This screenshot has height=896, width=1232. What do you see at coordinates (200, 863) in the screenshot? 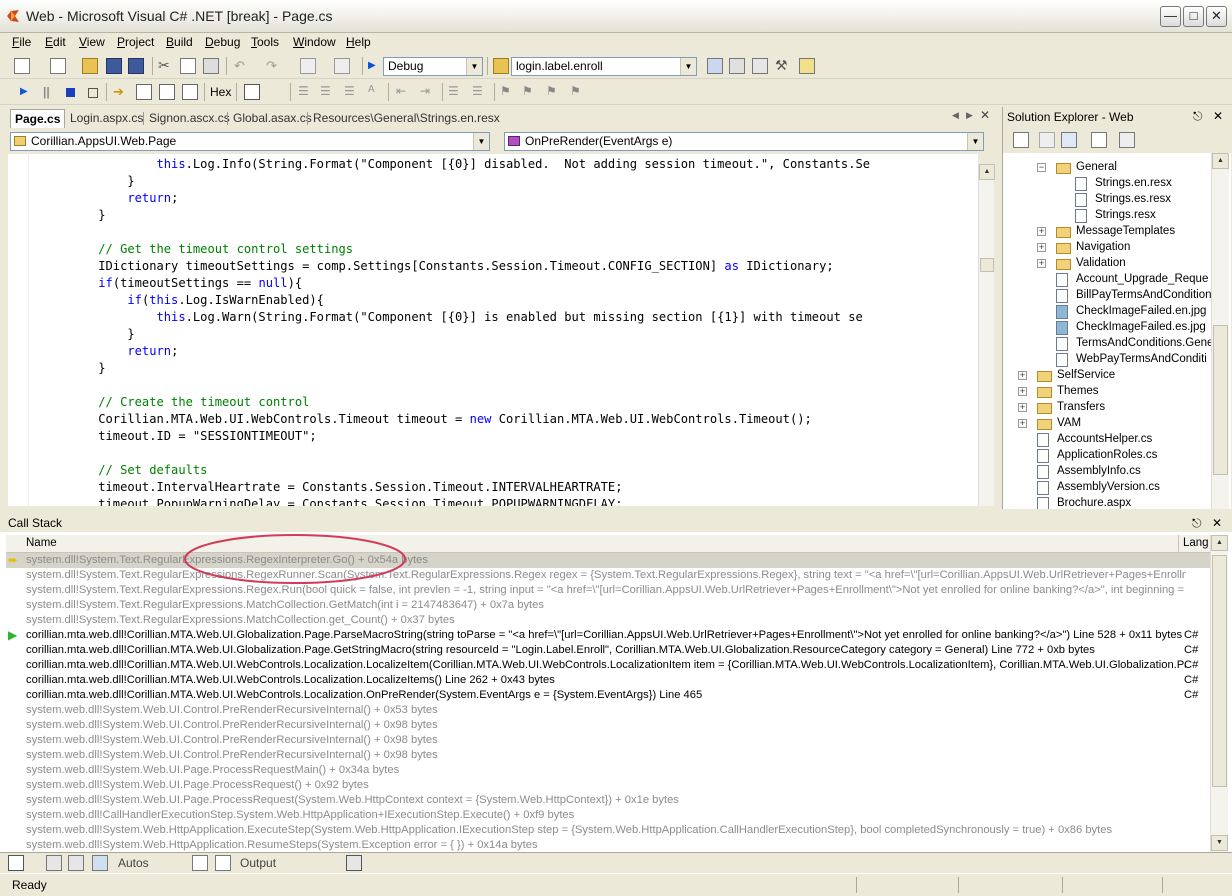
I see `command-tab-icon` at bounding box center [200, 863].